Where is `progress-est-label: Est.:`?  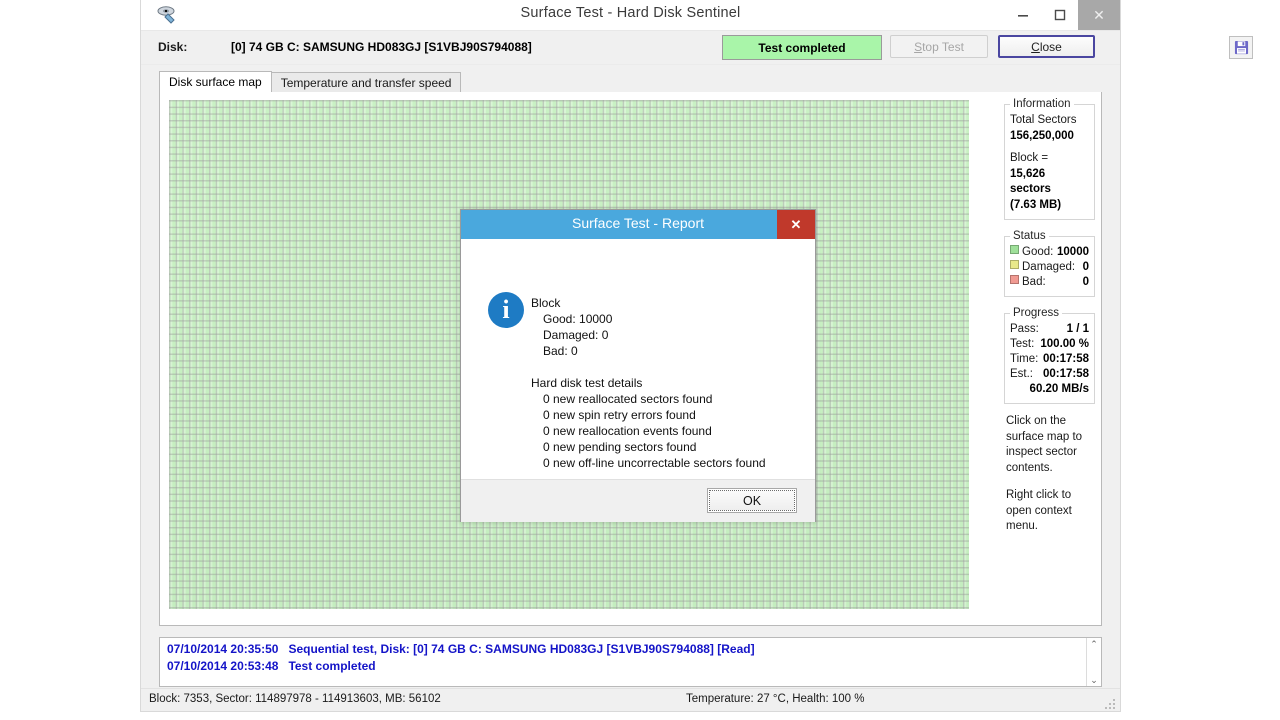
progress-est-label: Est.: is located at coordinates (1022, 374).